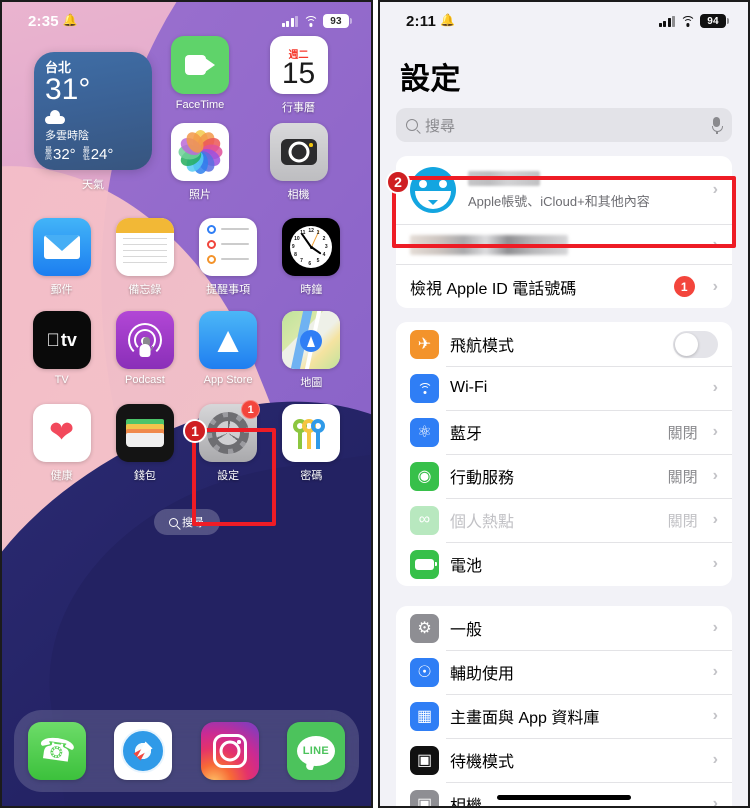 Image resolution: width=750 pixels, height=808 pixels. I want to click on settings-row-bluetooth: ⚛ 藍牙 關閉, so click(564, 432).